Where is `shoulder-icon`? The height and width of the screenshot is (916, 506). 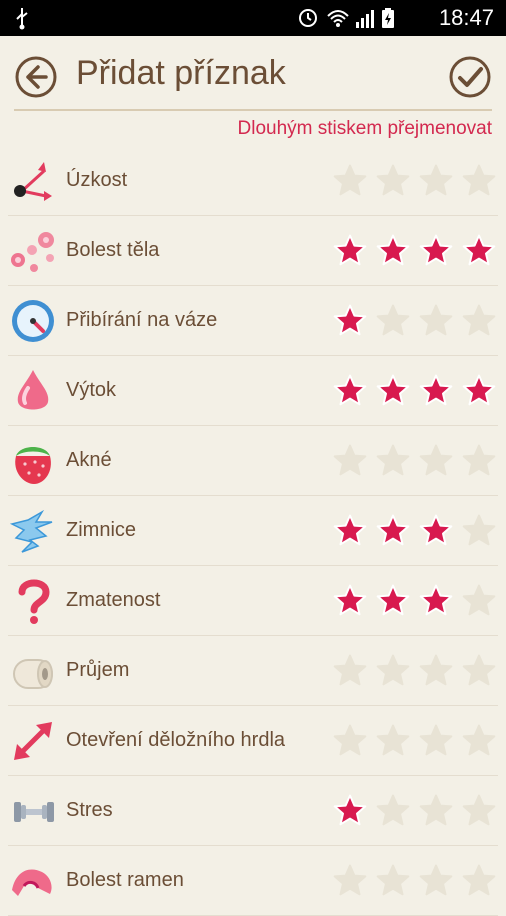
shoulder-icon is located at coordinates (32, 882).